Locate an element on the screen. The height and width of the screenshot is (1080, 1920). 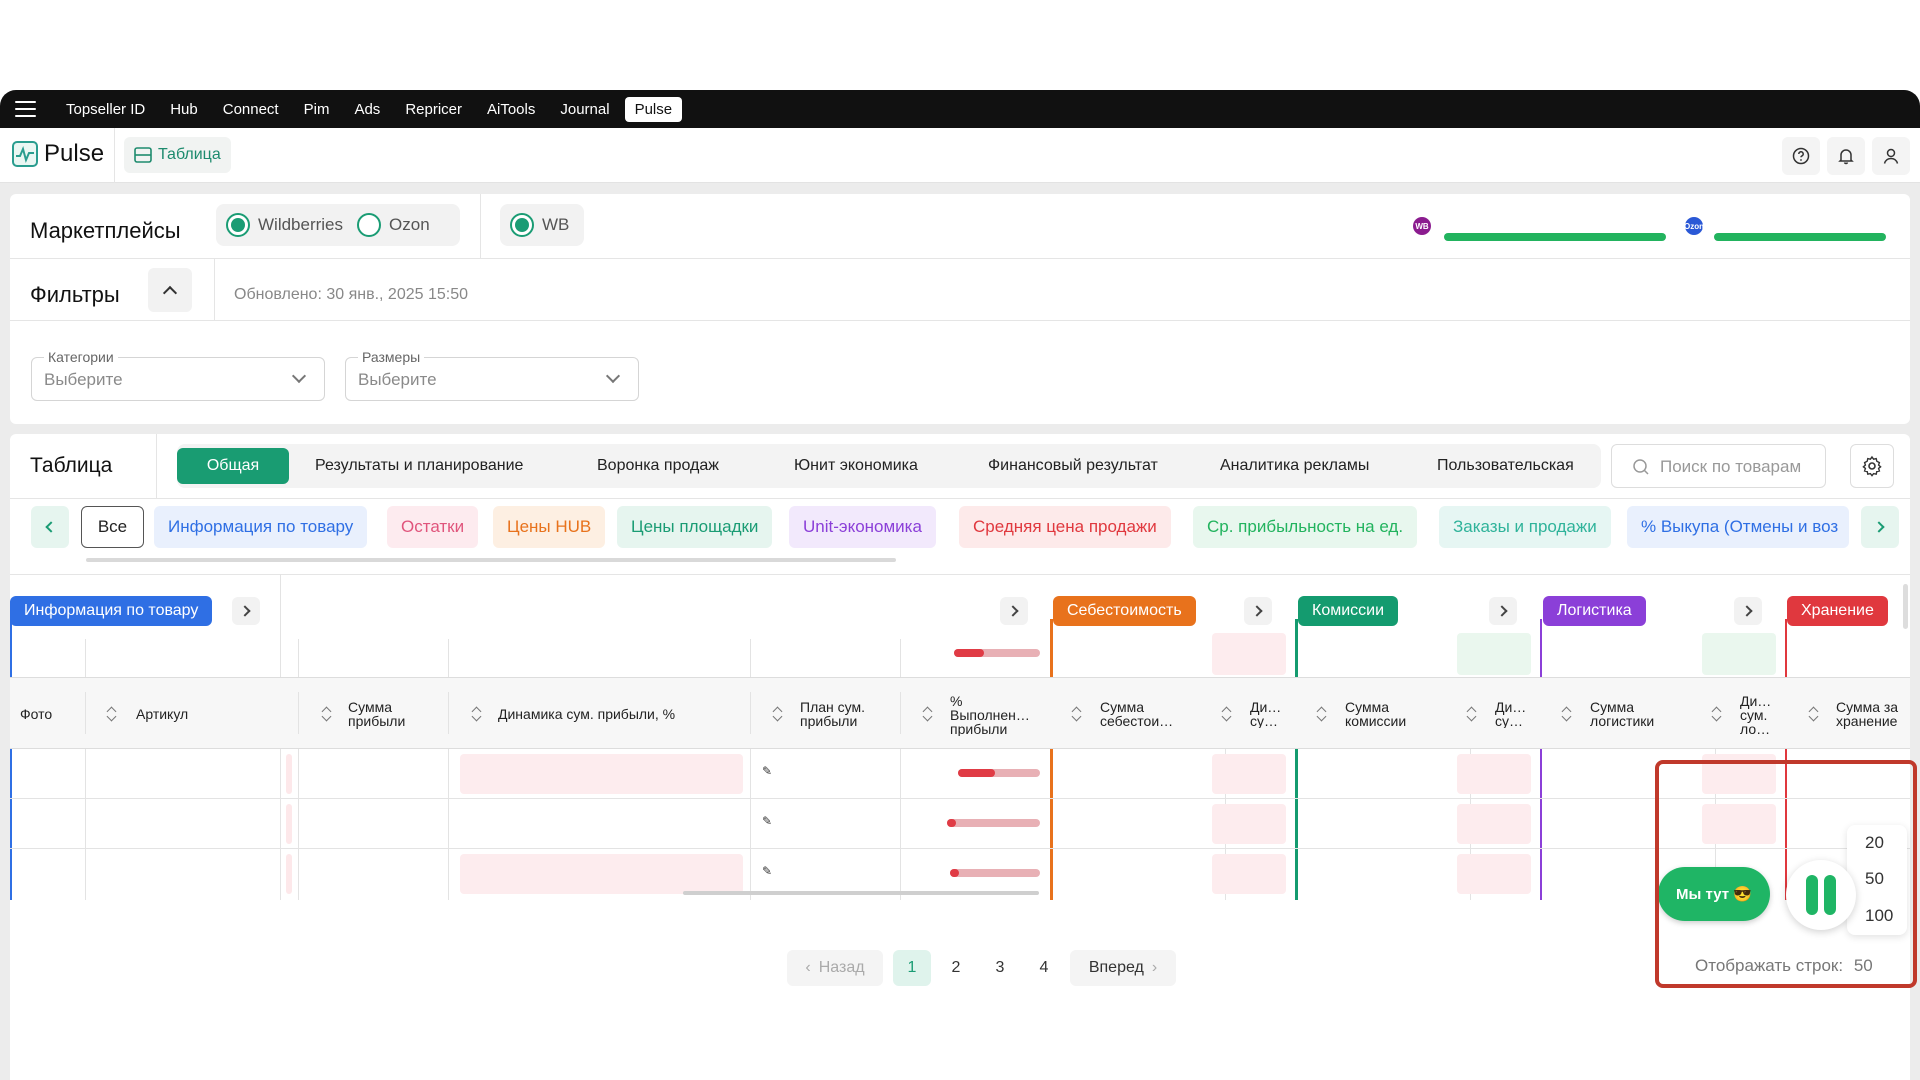
dynamics-cell is located at coordinates (601, 874).